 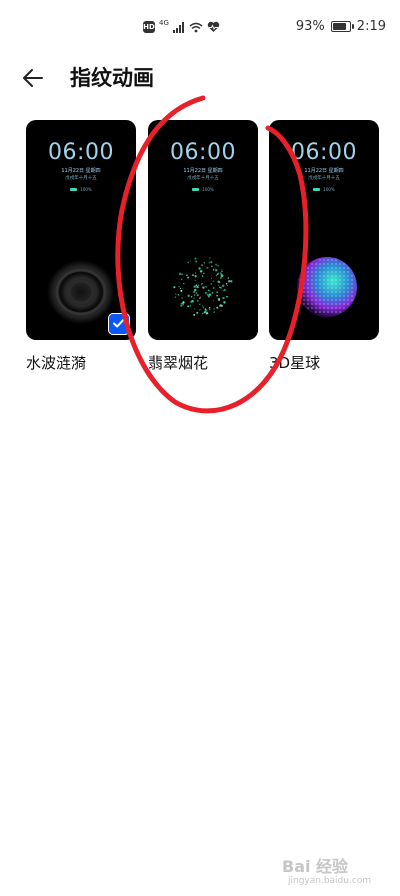 I want to click on back-button, so click(x=38, y=78).